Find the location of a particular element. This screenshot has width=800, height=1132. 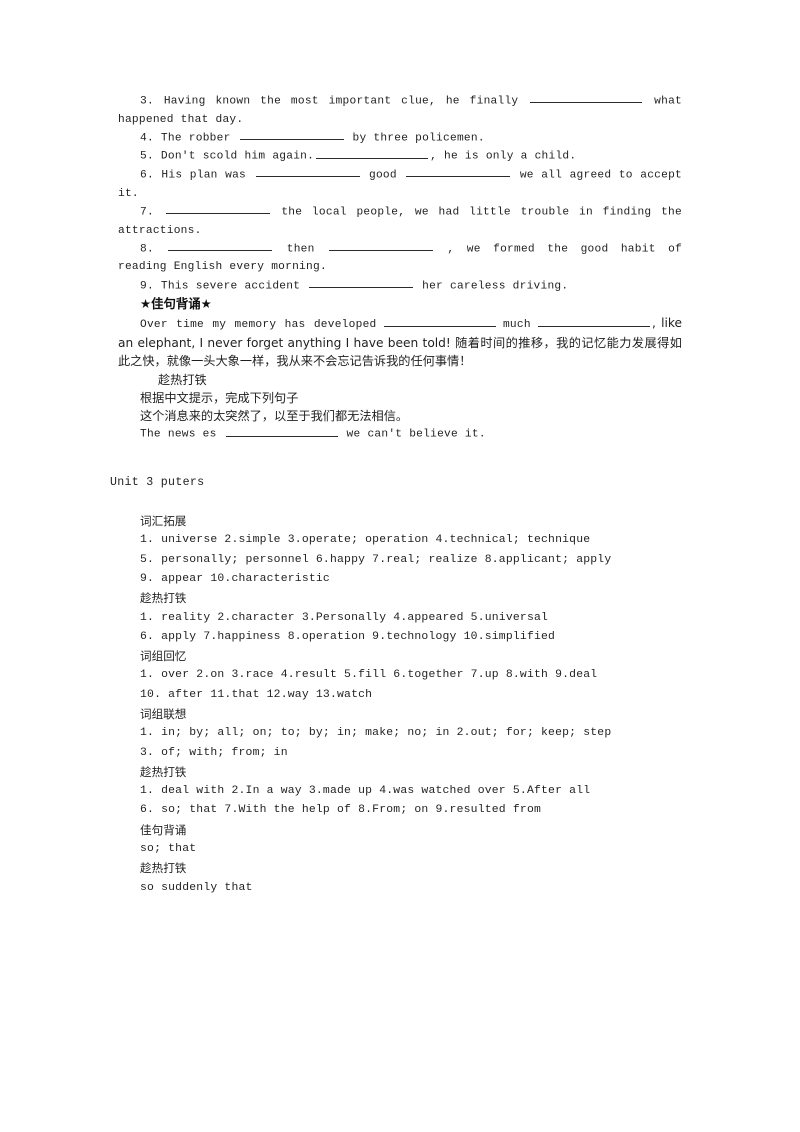

answer-post: we can't believe it. is located at coordinates (416, 434).